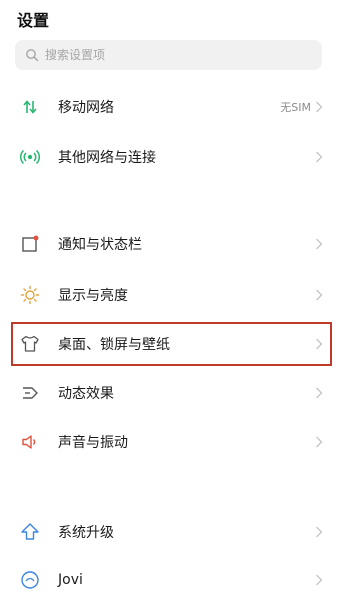 This screenshot has width=343, height=592. I want to click on sim-status-value: 无SIM, so click(295, 107).